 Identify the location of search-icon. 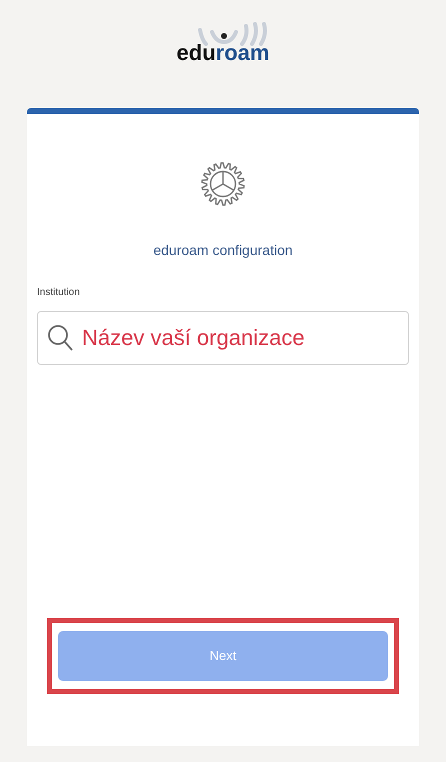
(60, 338).